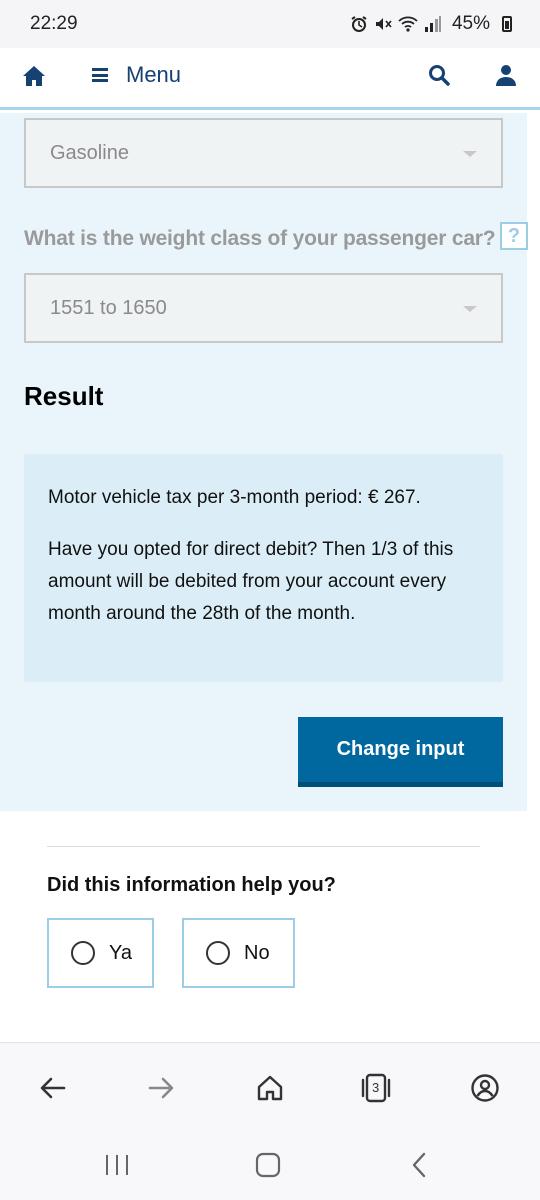  What do you see at coordinates (420, 1165) in the screenshot?
I see `back-icon` at bounding box center [420, 1165].